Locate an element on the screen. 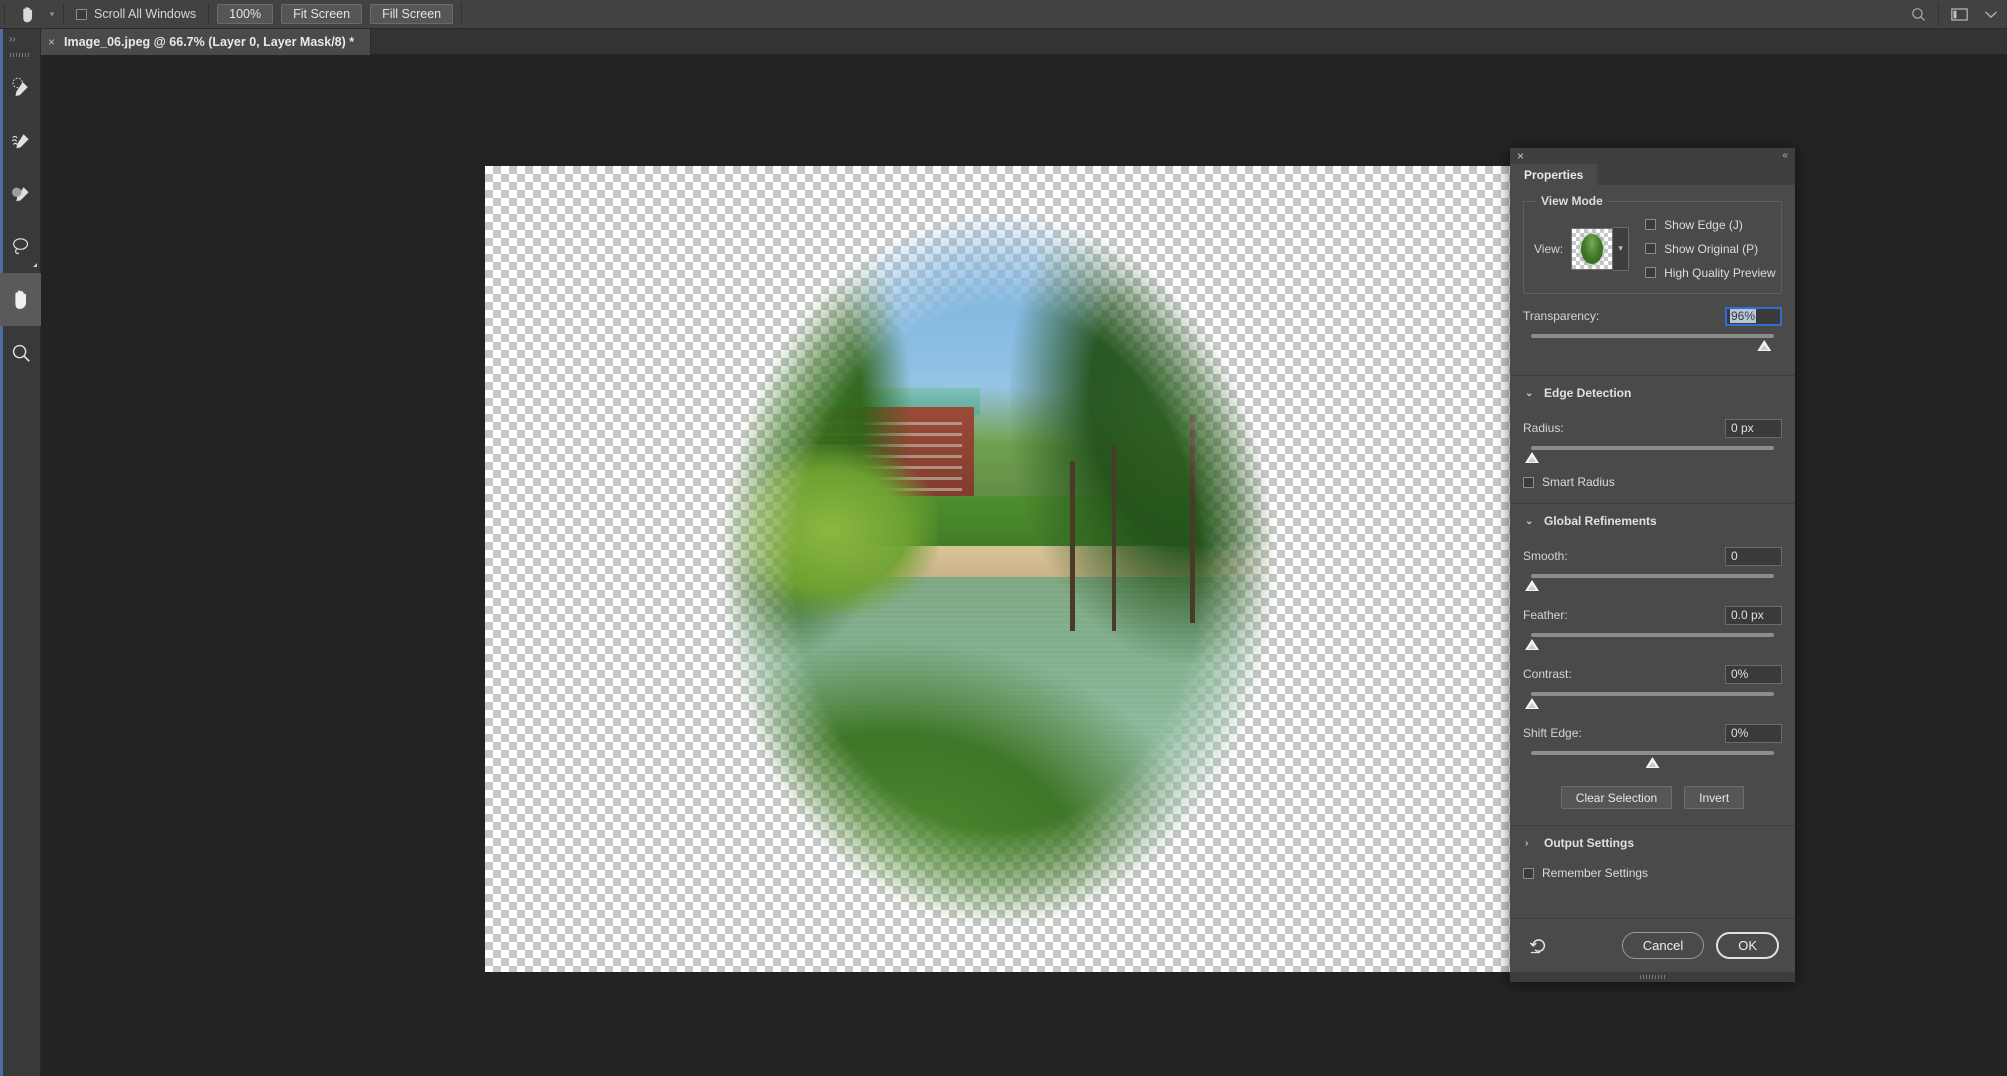  smart-radius-label: Smart Radius is located at coordinates (1578, 482).